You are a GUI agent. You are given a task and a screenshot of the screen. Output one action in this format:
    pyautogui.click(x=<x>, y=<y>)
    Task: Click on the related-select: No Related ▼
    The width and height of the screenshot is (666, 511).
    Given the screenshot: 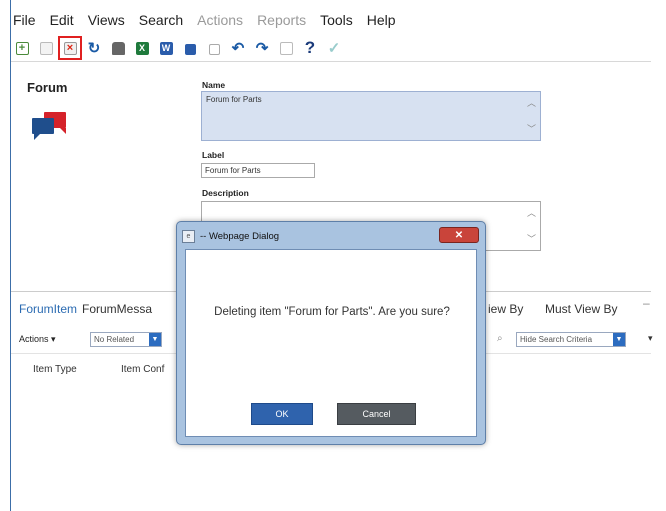 What is the action you would take?
    pyautogui.click(x=126, y=339)
    